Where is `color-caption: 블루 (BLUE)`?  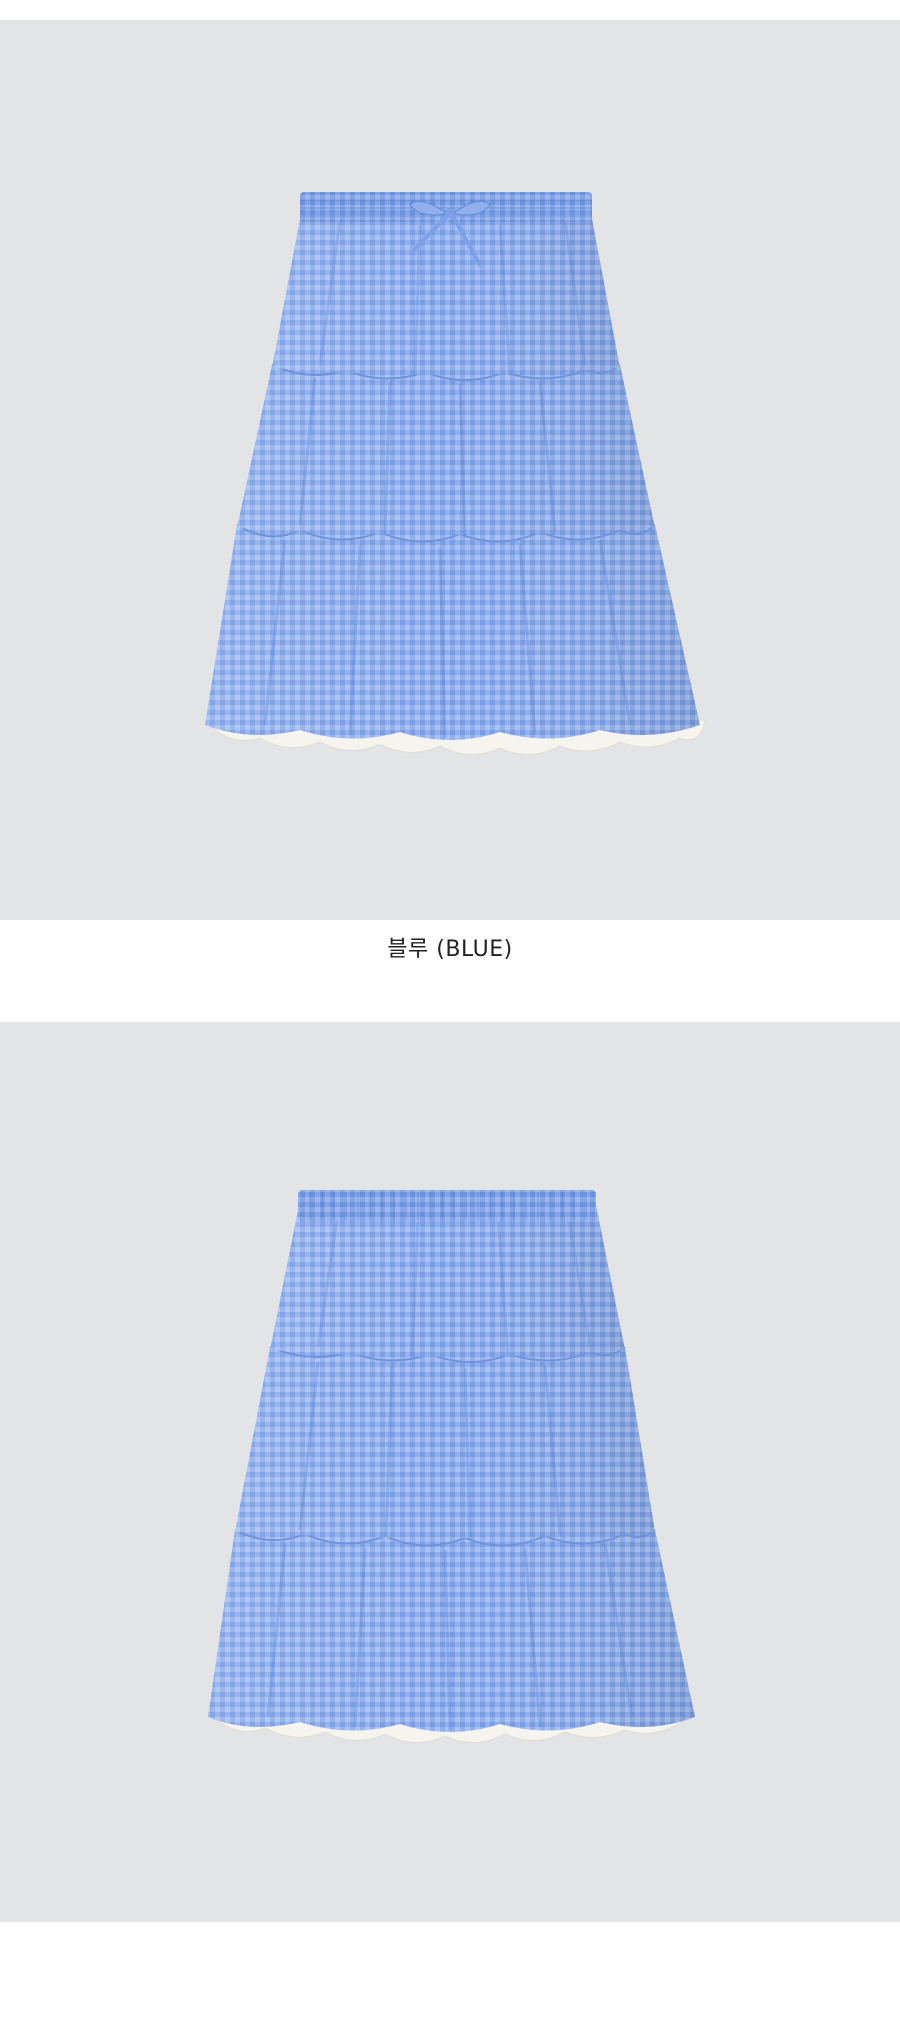
color-caption: 블루 (BLUE) is located at coordinates (450, 949).